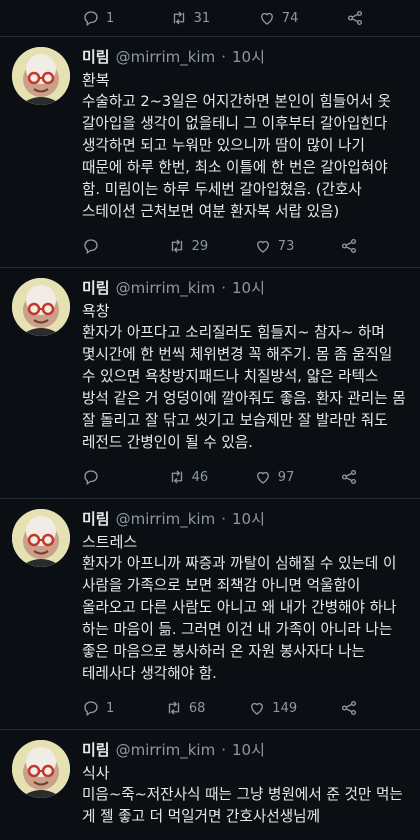 The width and height of the screenshot is (420, 840). Describe the element at coordinates (200, 246) in the screenshot. I see `retweet-count: 29` at that location.